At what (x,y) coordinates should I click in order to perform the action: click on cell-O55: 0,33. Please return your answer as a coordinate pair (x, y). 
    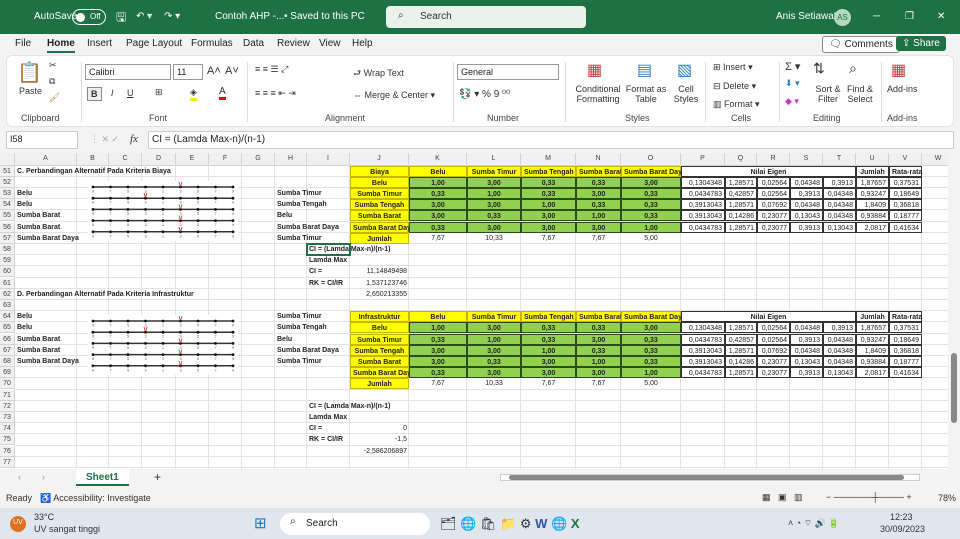
    Looking at the image, I should click on (651, 216).